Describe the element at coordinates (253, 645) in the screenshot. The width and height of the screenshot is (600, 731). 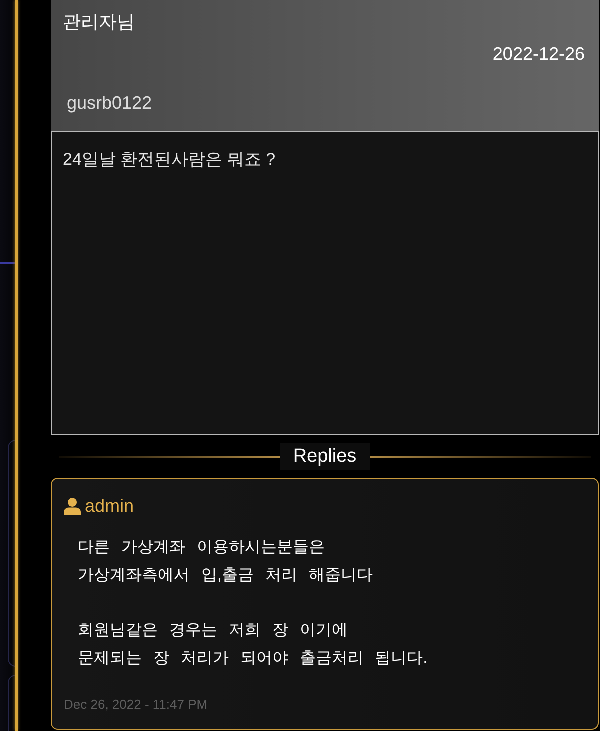
I see `reply-paragraph: 회원님같은 경우는 저희 장 이기에 문제되는 장 처리가 되어야 출금처리 됩니다.` at that location.